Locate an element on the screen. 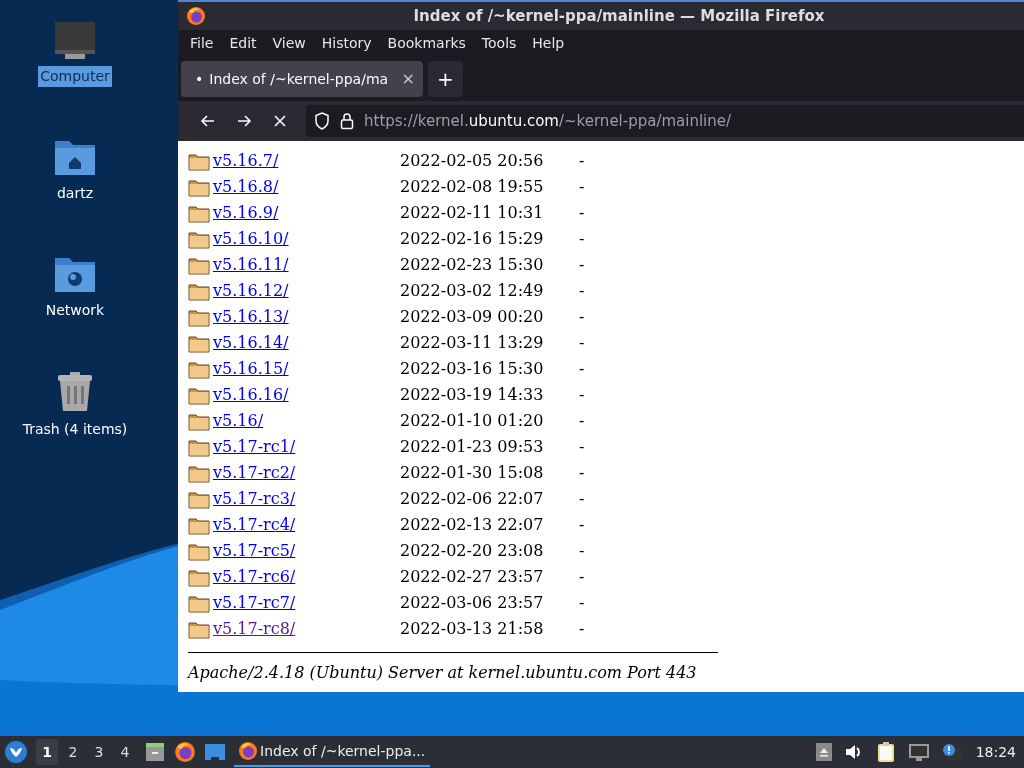 The image size is (1024, 768). show-desktop-icon is located at coordinates (215, 752).